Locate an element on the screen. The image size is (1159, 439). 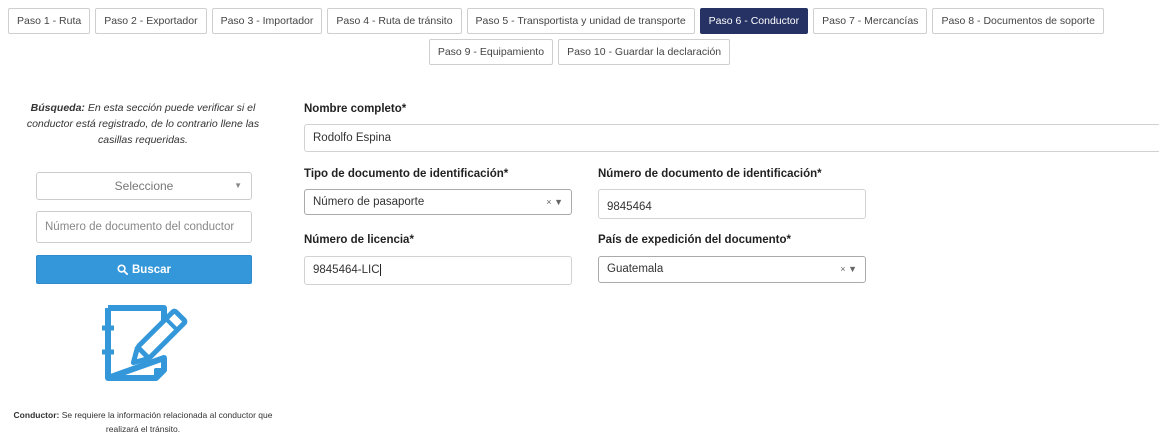
id-type-label: Tipo de documento de identificación* is located at coordinates (406, 174).